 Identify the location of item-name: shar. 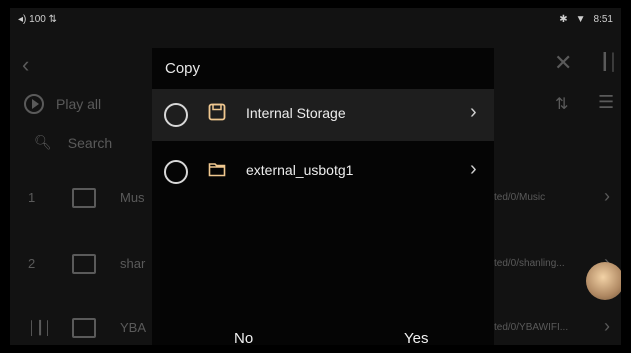
(133, 263).